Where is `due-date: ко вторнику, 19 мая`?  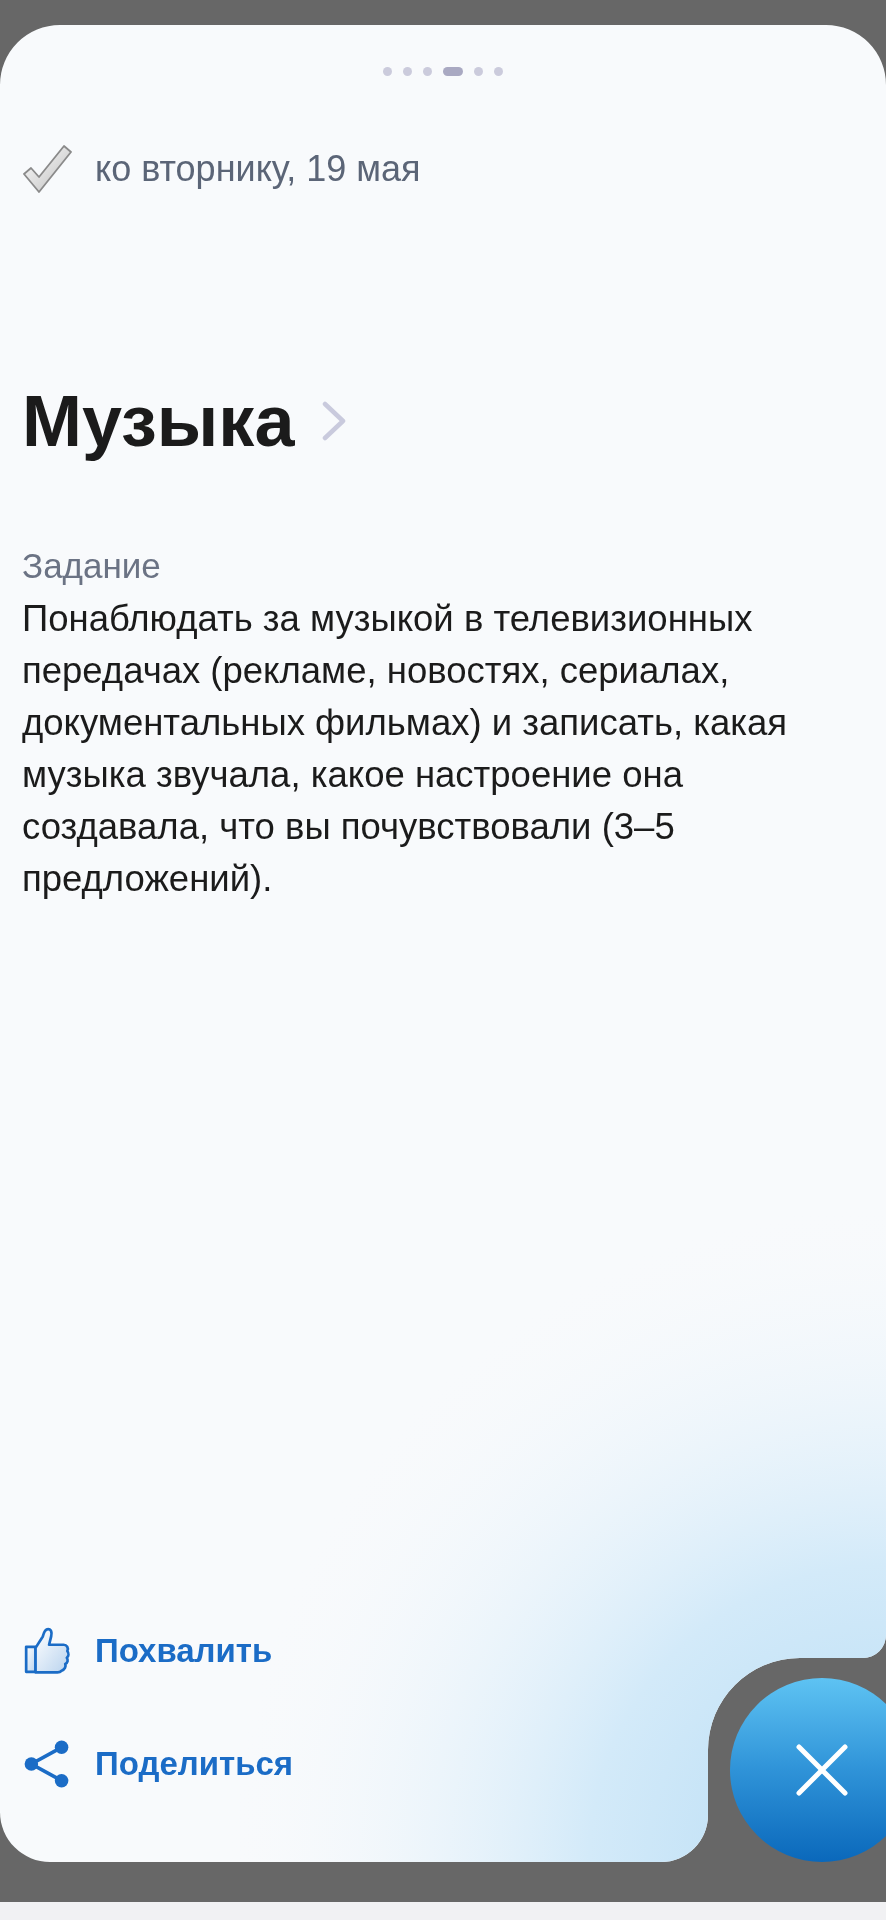
due-date: ко вторнику, 19 мая is located at coordinates (258, 169).